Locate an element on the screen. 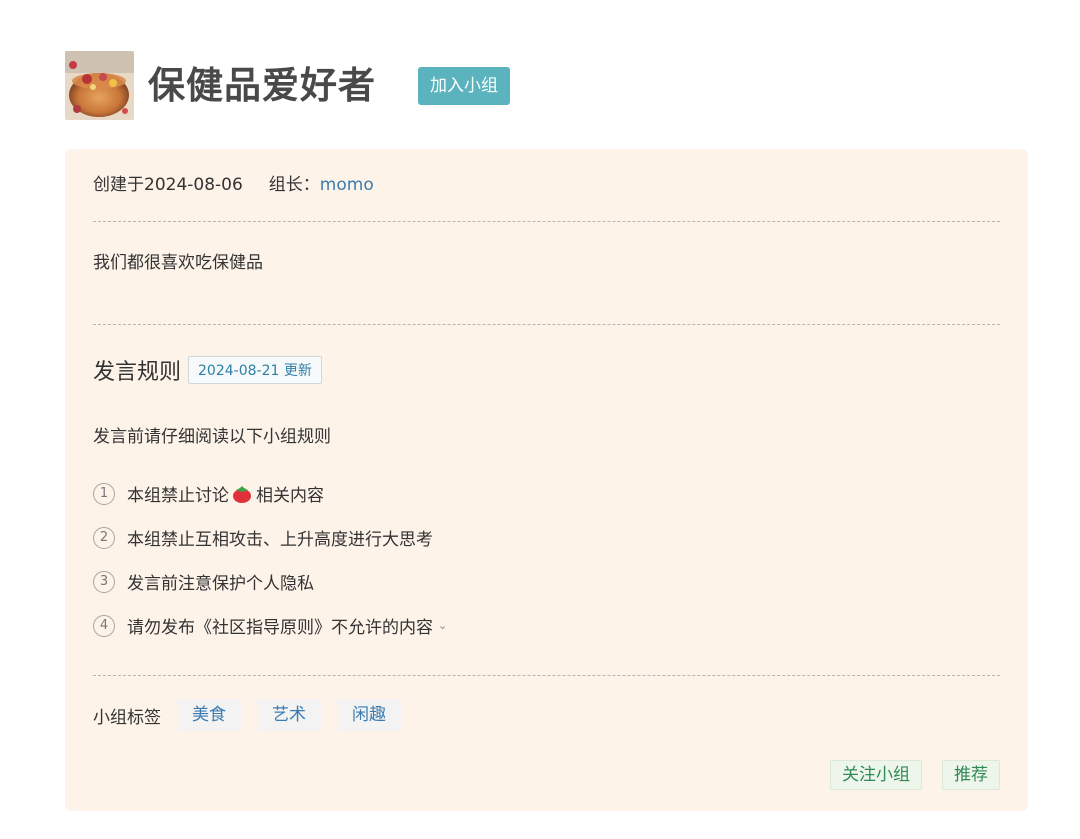 The image size is (1080, 839). join-group-button: 加入小组 is located at coordinates (464, 85).